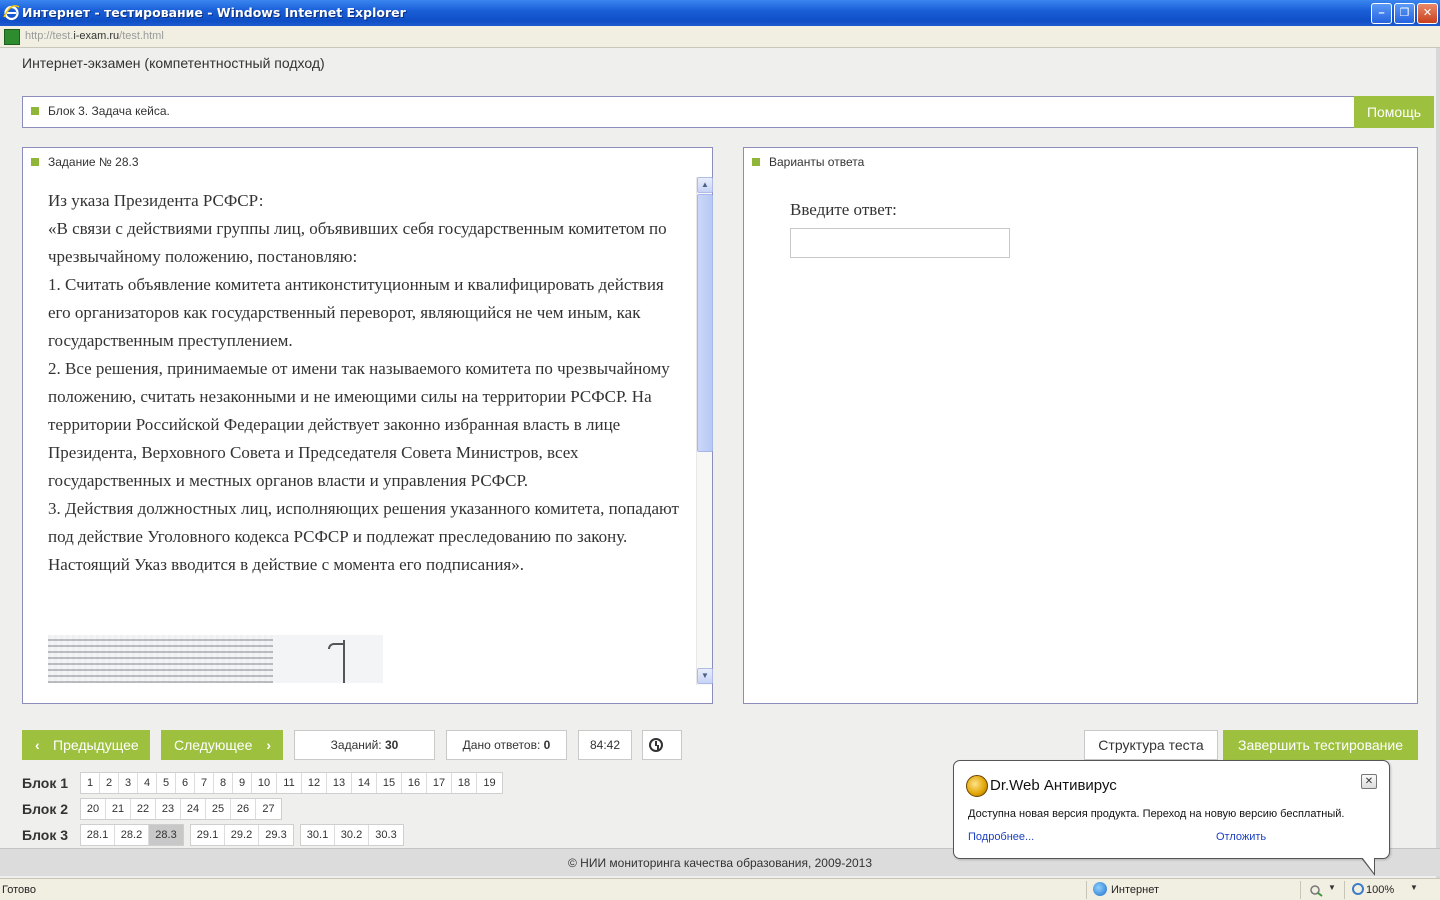  I want to click on question-group: 28.1 28.2 28.3, so click(132, 835).